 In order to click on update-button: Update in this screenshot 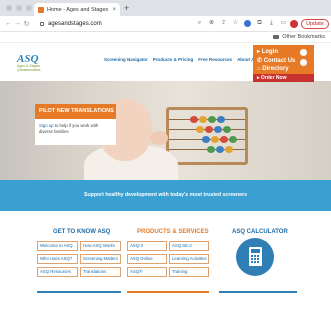, I will do `click(315, 24)`.